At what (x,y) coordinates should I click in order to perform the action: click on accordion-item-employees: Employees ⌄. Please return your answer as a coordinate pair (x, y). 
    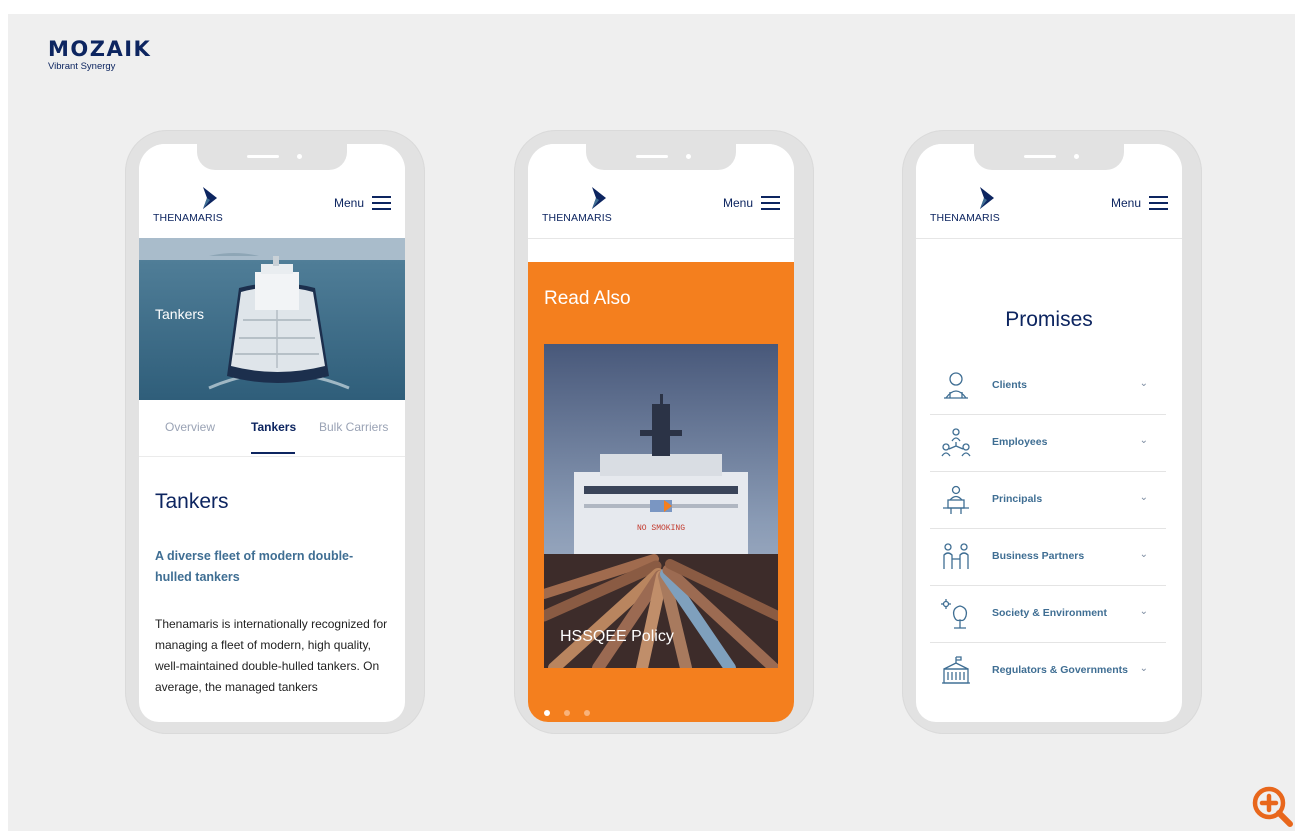
    Looking at the image, I should click on (1048, 443).